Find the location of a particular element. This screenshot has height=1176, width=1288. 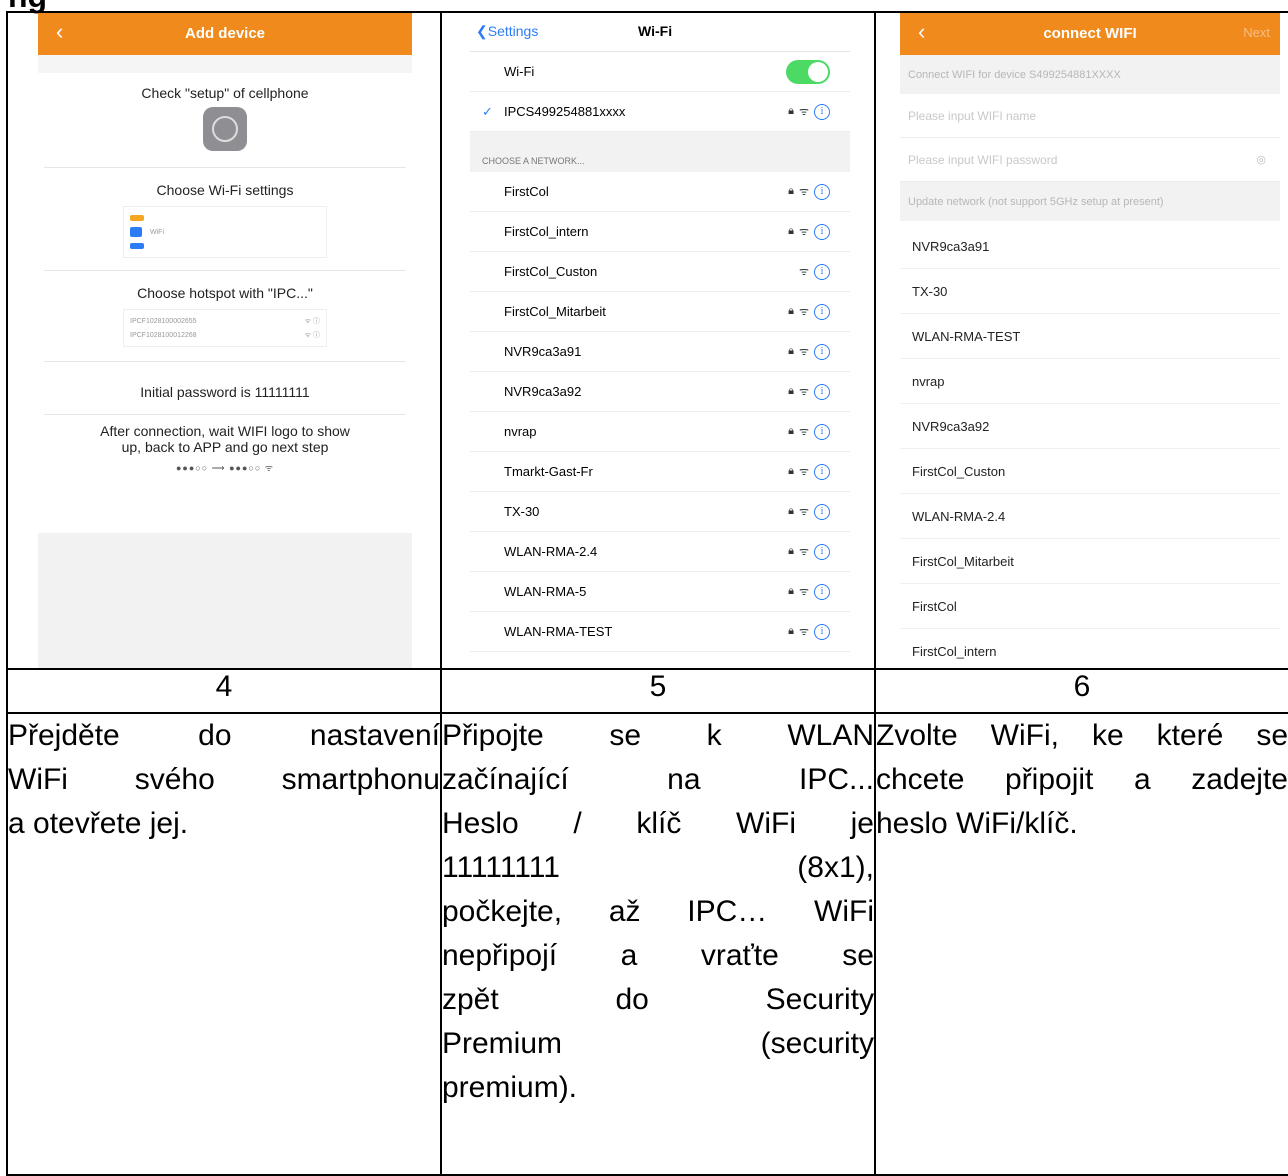

network-name: FirstCol_Mitarbeit is located at coordinates (555, 311).